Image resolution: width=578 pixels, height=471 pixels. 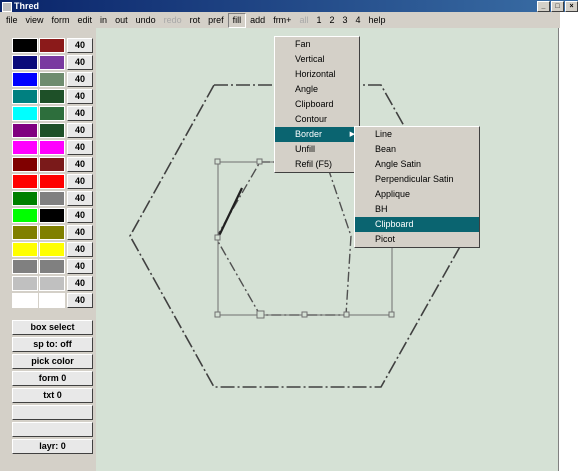 What do you see at coordinates (417, 209) in the screenshot?
I see `border-menu-item: BH` at bounding box center [417, 209].